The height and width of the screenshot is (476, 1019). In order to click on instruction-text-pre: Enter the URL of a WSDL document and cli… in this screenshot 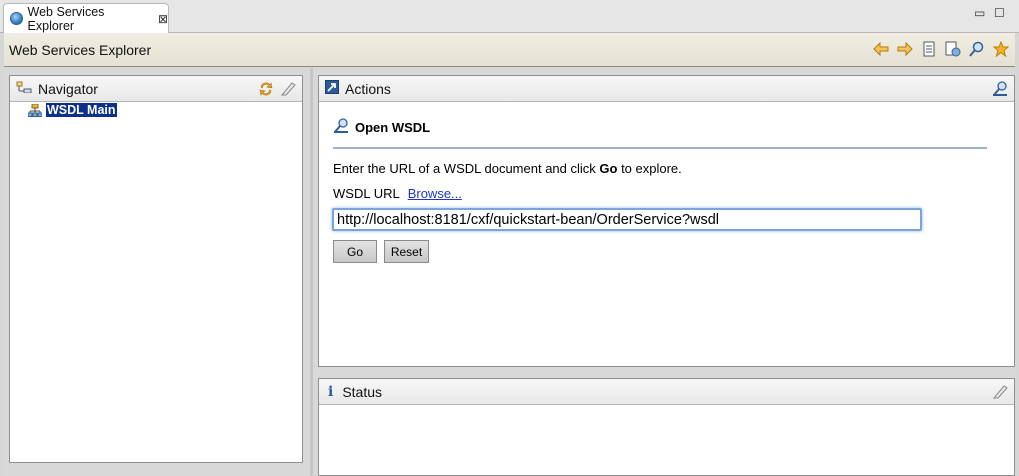, I will do `click(466, 168)`.